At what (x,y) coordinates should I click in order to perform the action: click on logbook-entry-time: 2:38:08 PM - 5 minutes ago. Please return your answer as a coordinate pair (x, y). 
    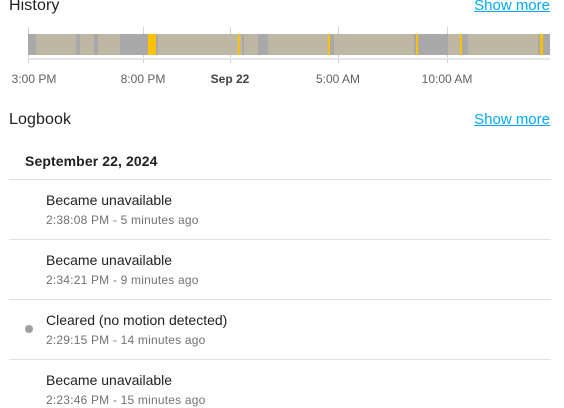
    Looking at the image, I should click on (122, 220).